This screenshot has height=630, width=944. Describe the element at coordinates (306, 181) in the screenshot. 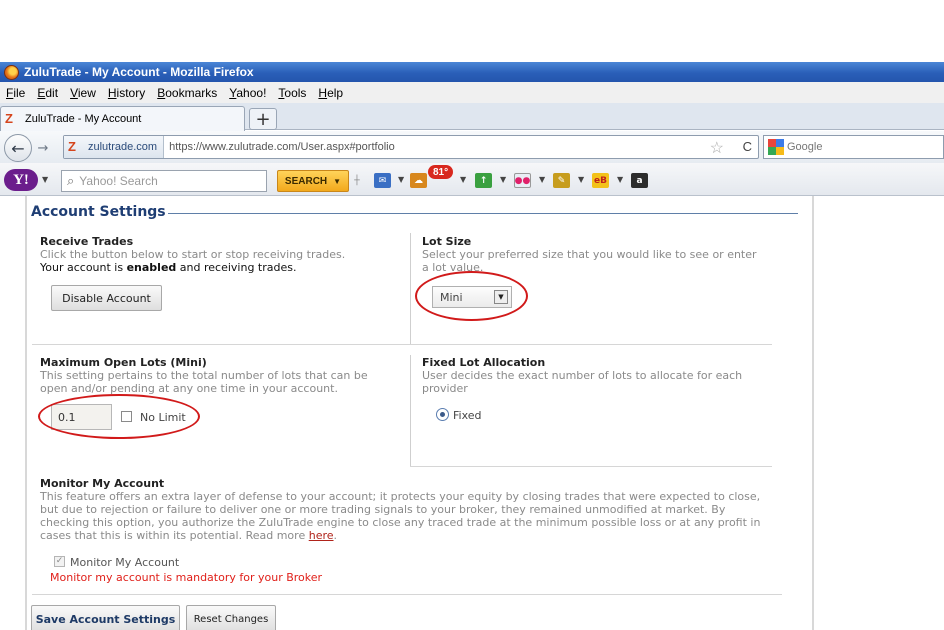

I see `yahoo-search-button-label: SEARCH` at that location.